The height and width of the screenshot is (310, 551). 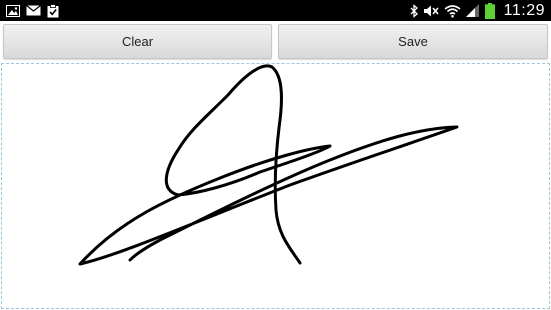 What do you see at coordinates (414, 10) in the screenshot?
I see `bluetooth-icon` at bounding box center [414, 10].